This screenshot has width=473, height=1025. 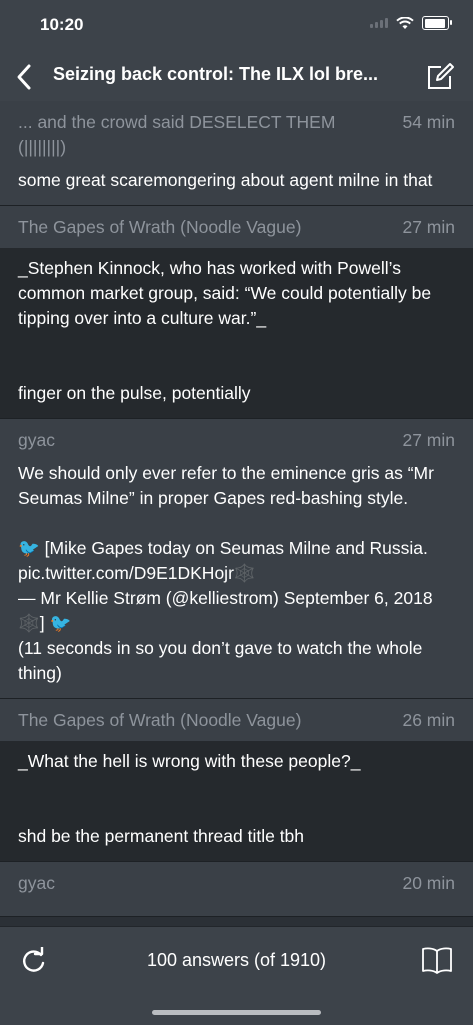 I want to click on bottom-toolbar: 100 answers (of 1910), so click(x=236, y=975).